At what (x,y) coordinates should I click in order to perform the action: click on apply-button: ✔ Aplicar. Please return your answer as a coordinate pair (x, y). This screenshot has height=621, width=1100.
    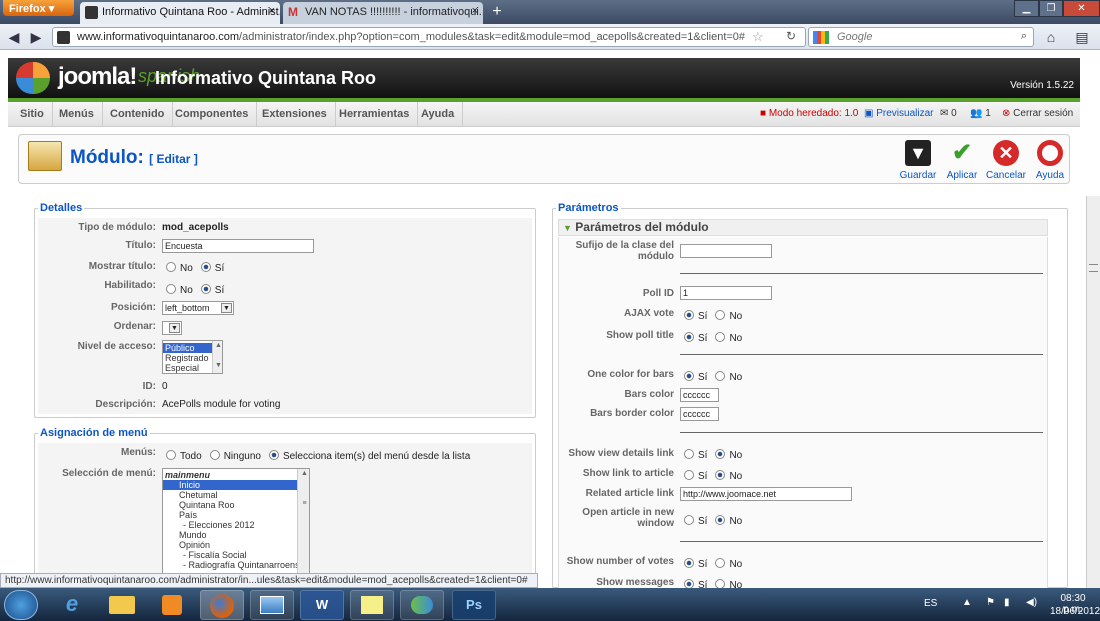
    Looking at the image, I should click on (962, 160).